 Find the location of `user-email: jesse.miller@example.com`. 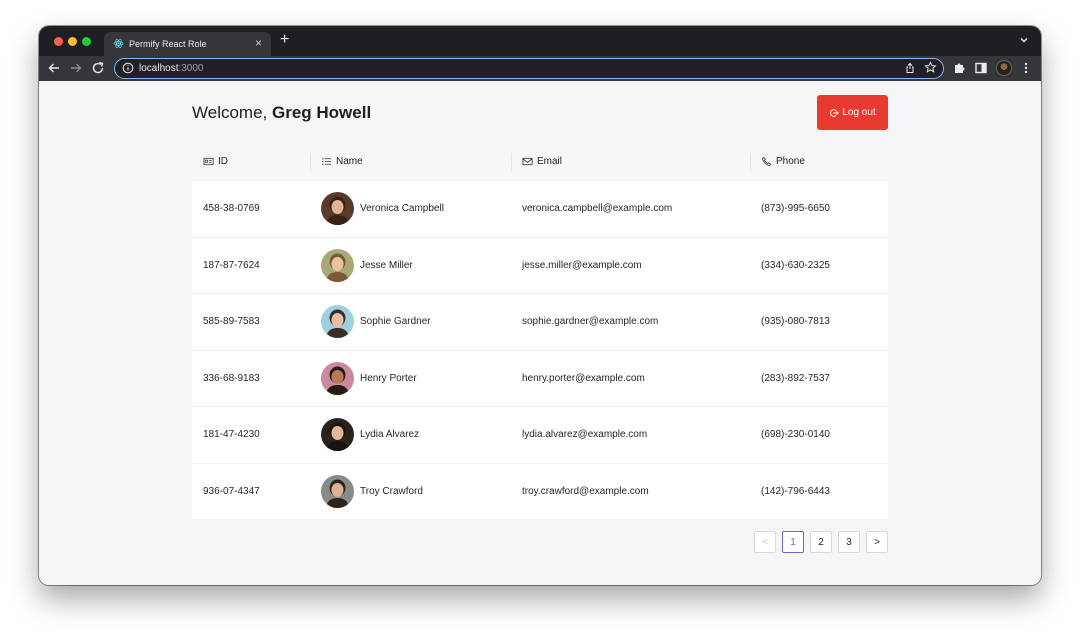

user-email: jesse.miller@example.com is located at coordinates (582, 265).